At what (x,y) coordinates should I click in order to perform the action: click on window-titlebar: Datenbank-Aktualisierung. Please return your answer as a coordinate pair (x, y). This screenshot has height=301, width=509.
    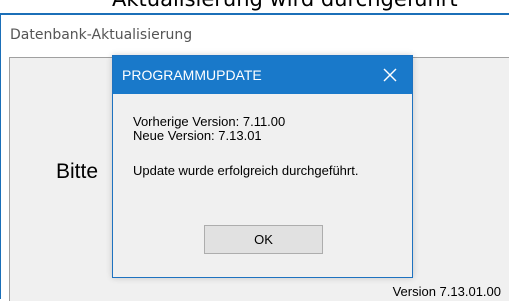
    Looking at the image, I should click on (255, 35).